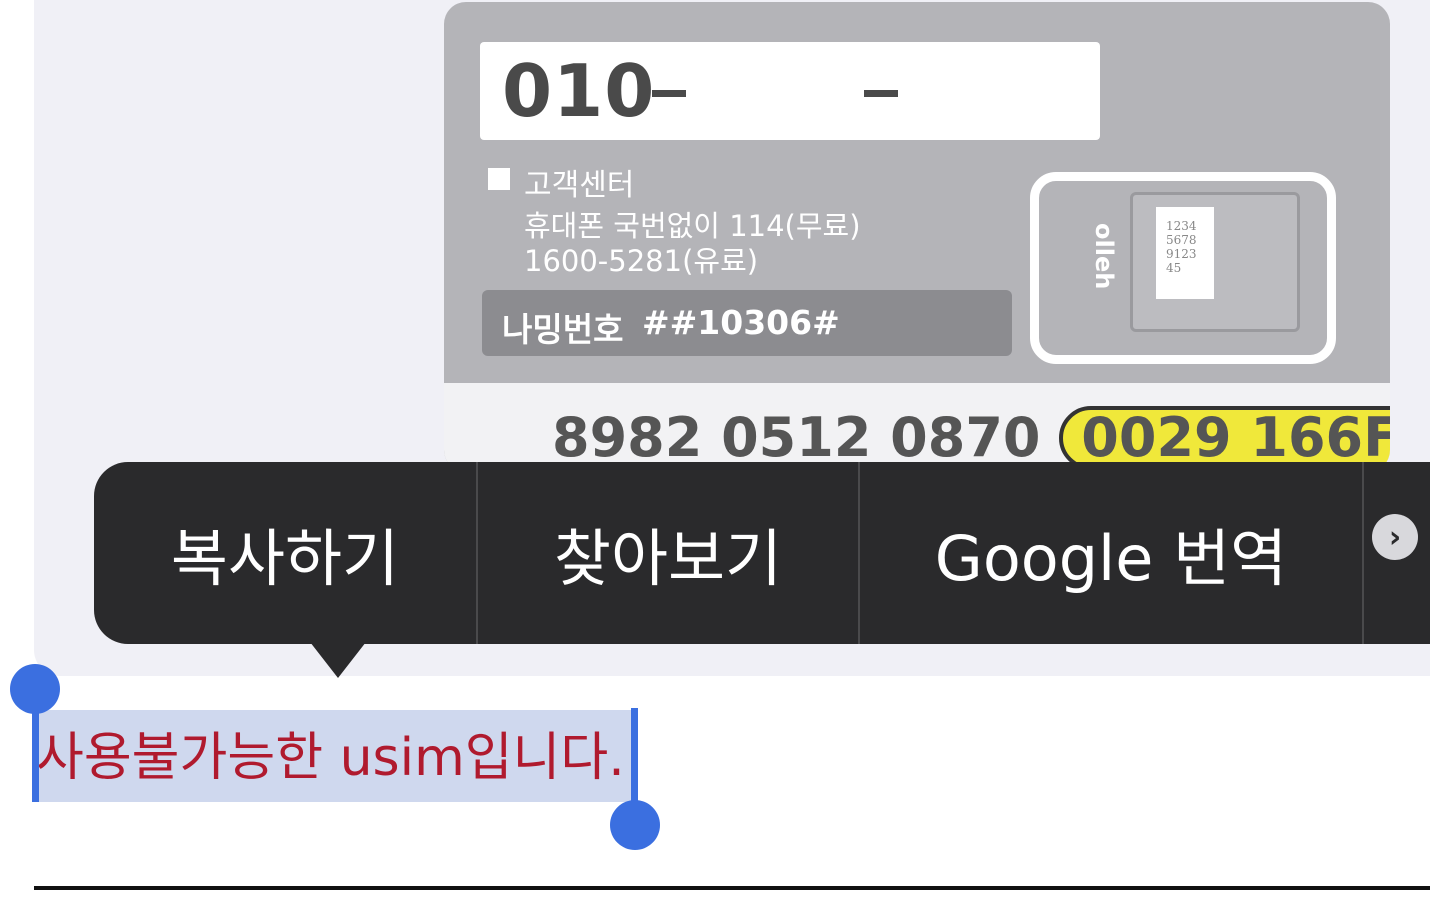 The image size is (1430, 922). What do you see at coordinates (330, 758) in the screenshot?
I see `selected-message-text: 사용불가능한 usim입니다.` at bounding box center [330, 758].